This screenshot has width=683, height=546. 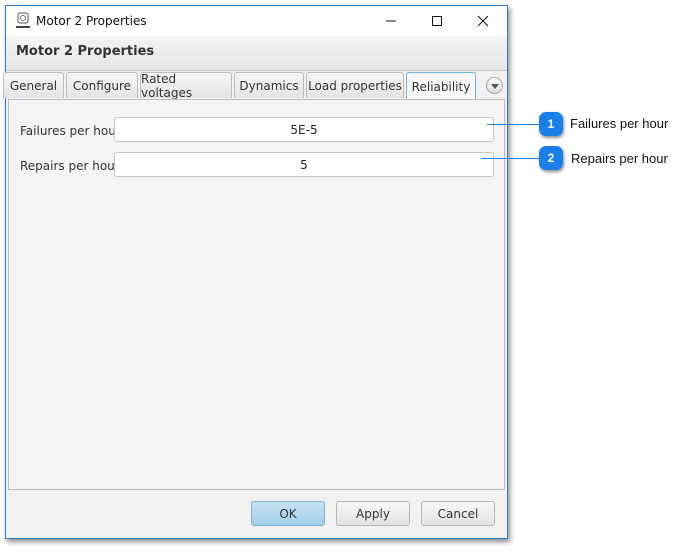 I want to click on maximize-icon, so click(x=437, y=21).